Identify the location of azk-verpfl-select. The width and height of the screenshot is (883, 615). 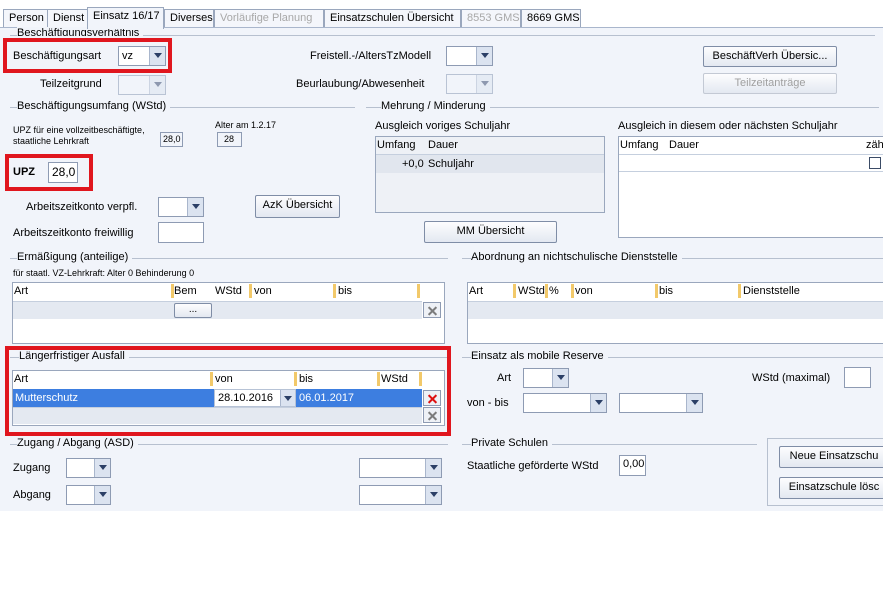
(181, 207).